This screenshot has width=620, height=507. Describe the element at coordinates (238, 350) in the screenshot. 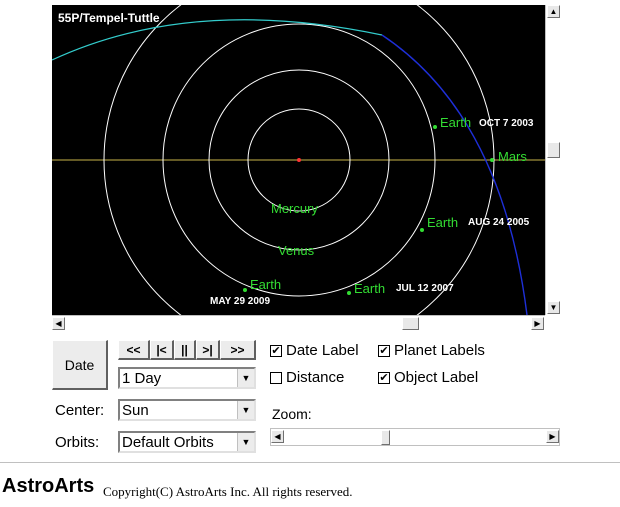

I see `fast-forward-button: >>` at that location.